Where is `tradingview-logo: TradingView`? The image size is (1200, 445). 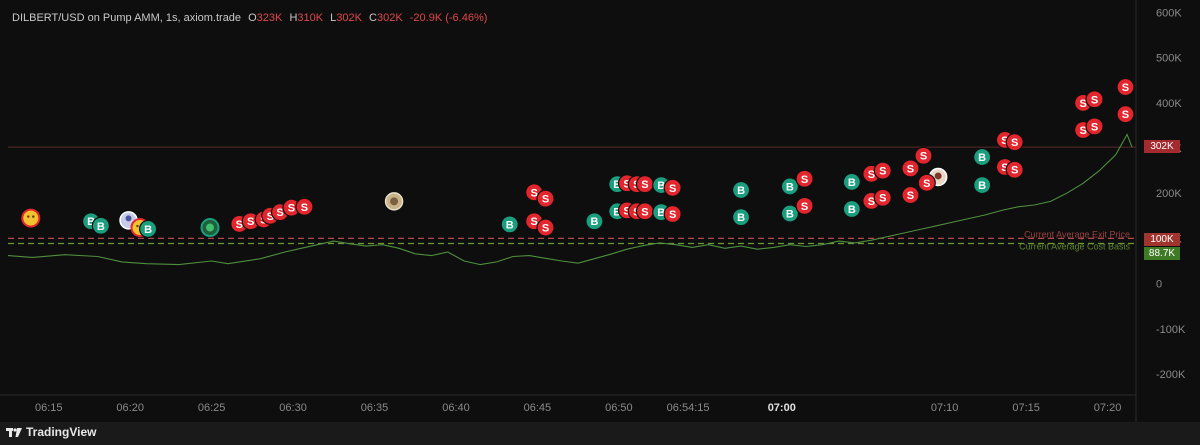 tradingview-logo: TradingView is located at coordinates (51, 432).